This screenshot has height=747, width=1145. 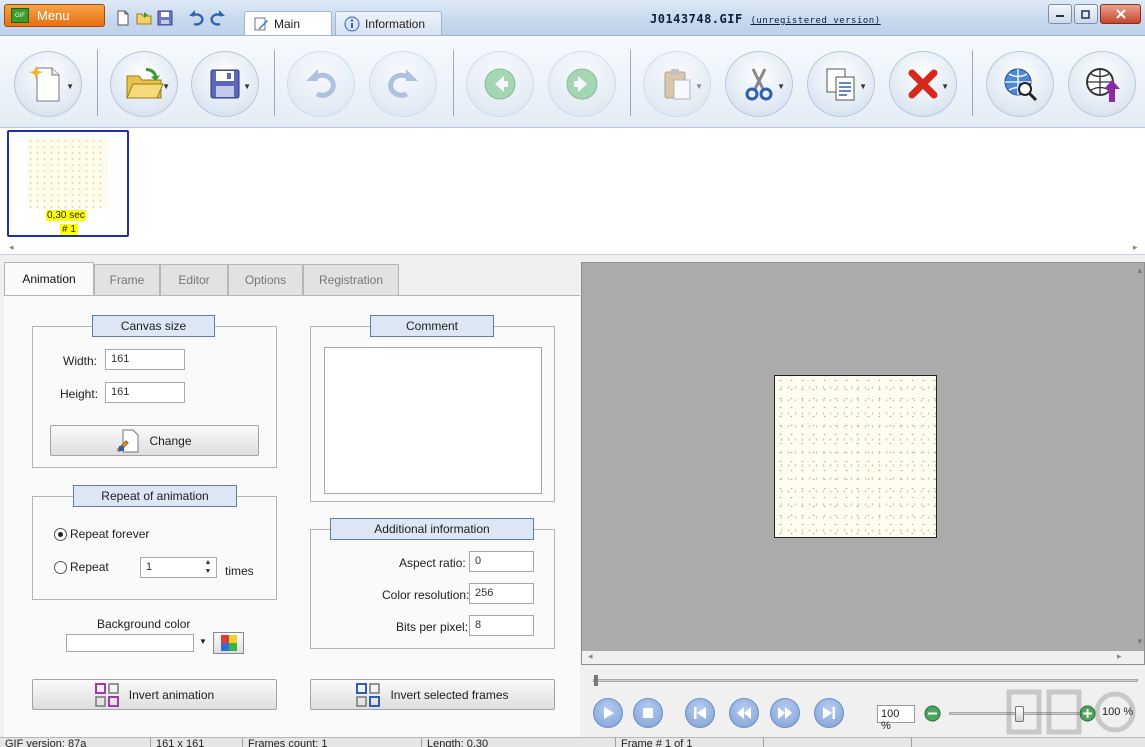 I want to click on quick-save-icon, so click(x=165, y=18).